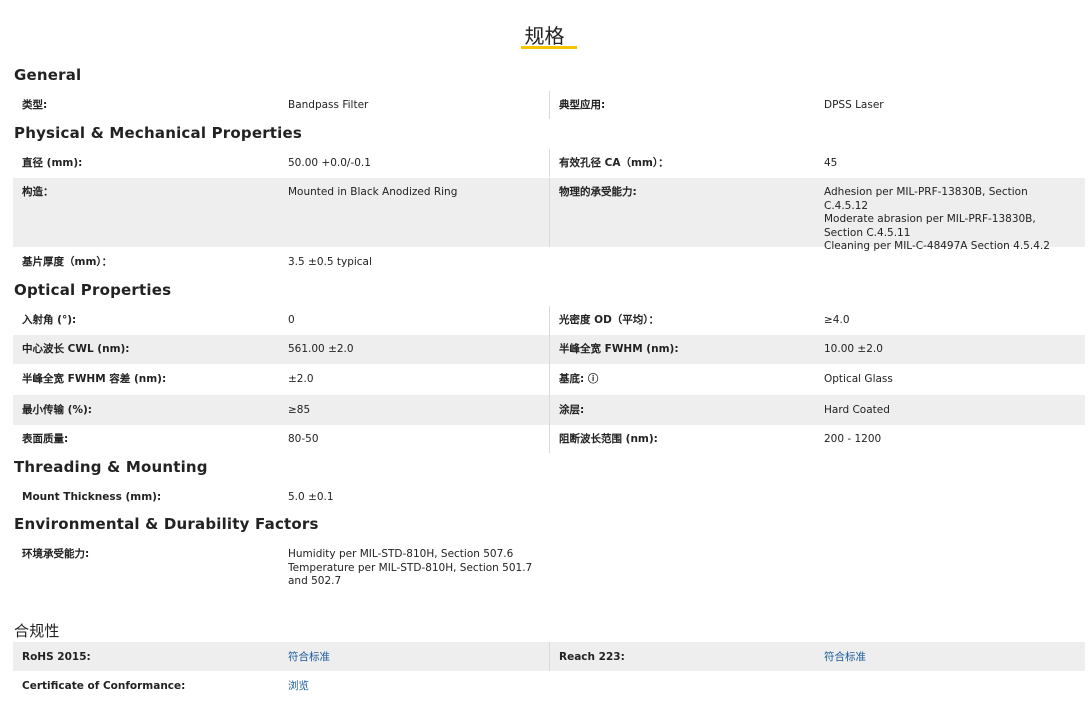 The width and height of the screenshot is (1089, 710). I want to click on spec-value-mount-thickness: 5.0 ±0.1, so click(311, 497).